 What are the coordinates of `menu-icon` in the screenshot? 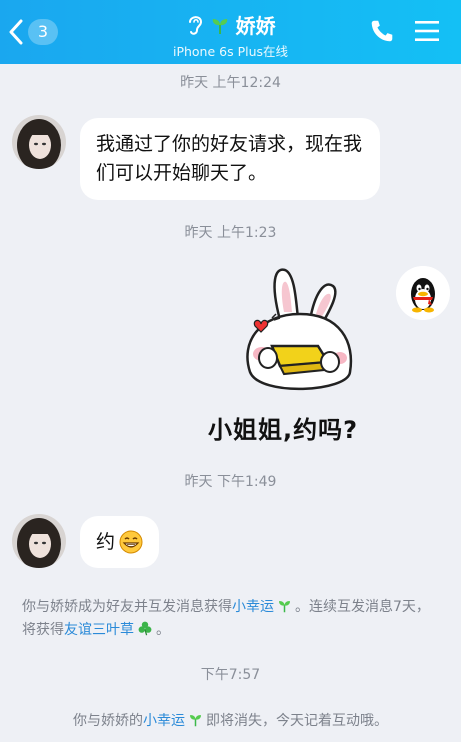 It's located at (427, 31).